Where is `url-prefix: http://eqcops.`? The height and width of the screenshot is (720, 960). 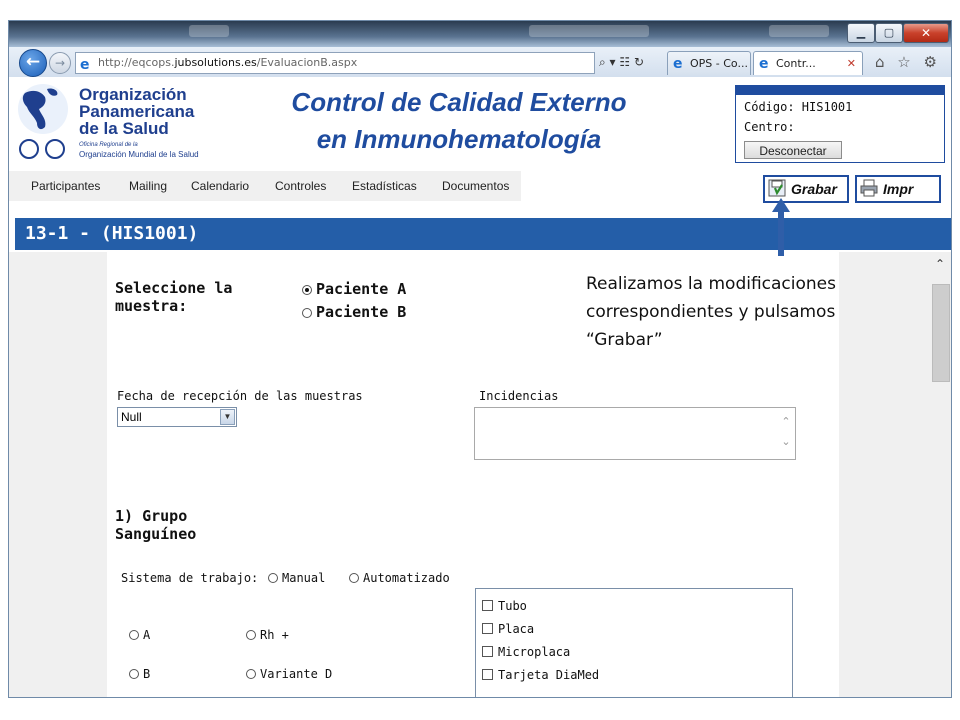 url-prefix: http://eqcops. is located at coordinates (136, 62).